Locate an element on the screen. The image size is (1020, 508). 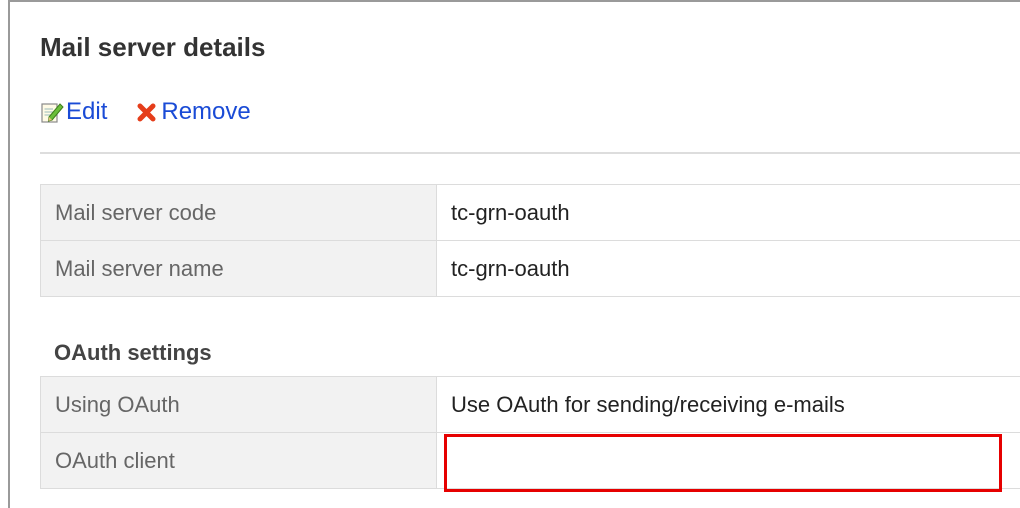
using-oauth-value: Use OAuth for sending/receiving e-mails is located at coordinates (728, 404).